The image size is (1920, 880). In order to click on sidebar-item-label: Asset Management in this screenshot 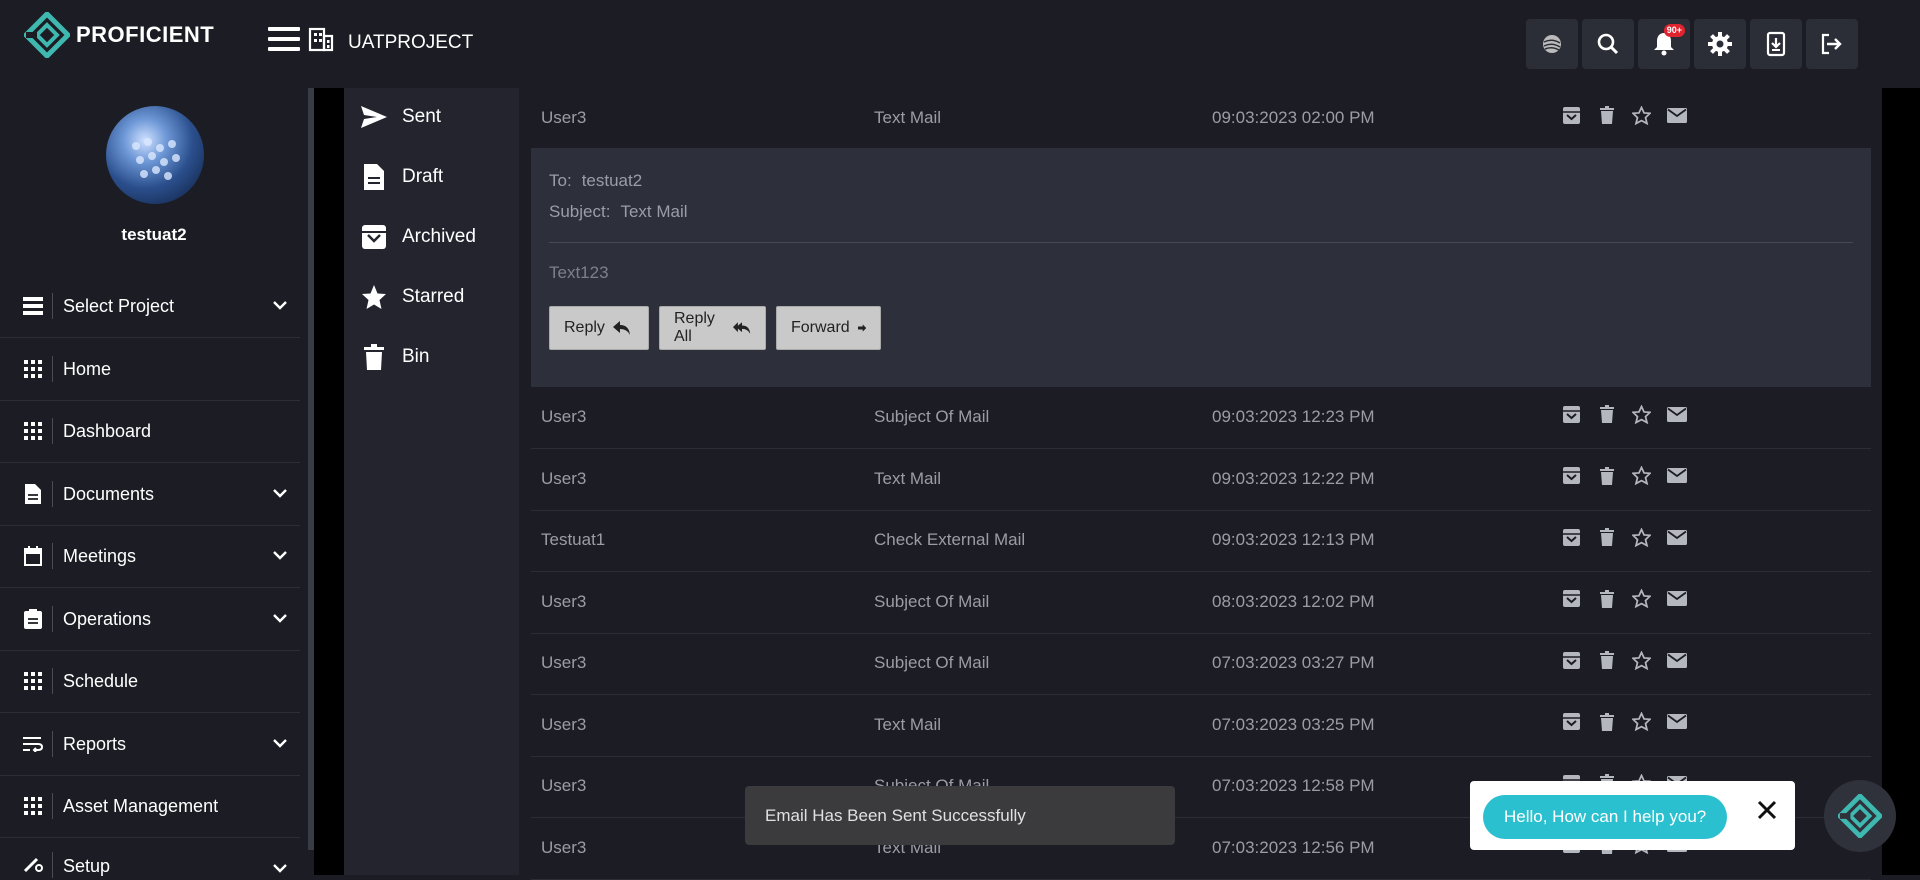, I will do `click(141, 805)`.